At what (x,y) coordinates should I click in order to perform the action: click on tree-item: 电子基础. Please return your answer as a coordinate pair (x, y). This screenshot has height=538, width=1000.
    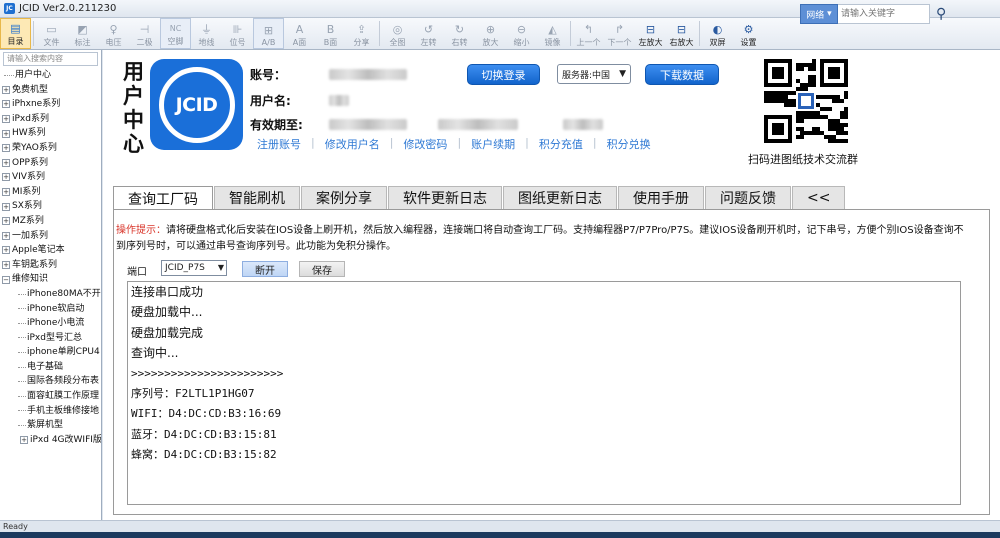
    Looking at the image, I should click on (50, 367).